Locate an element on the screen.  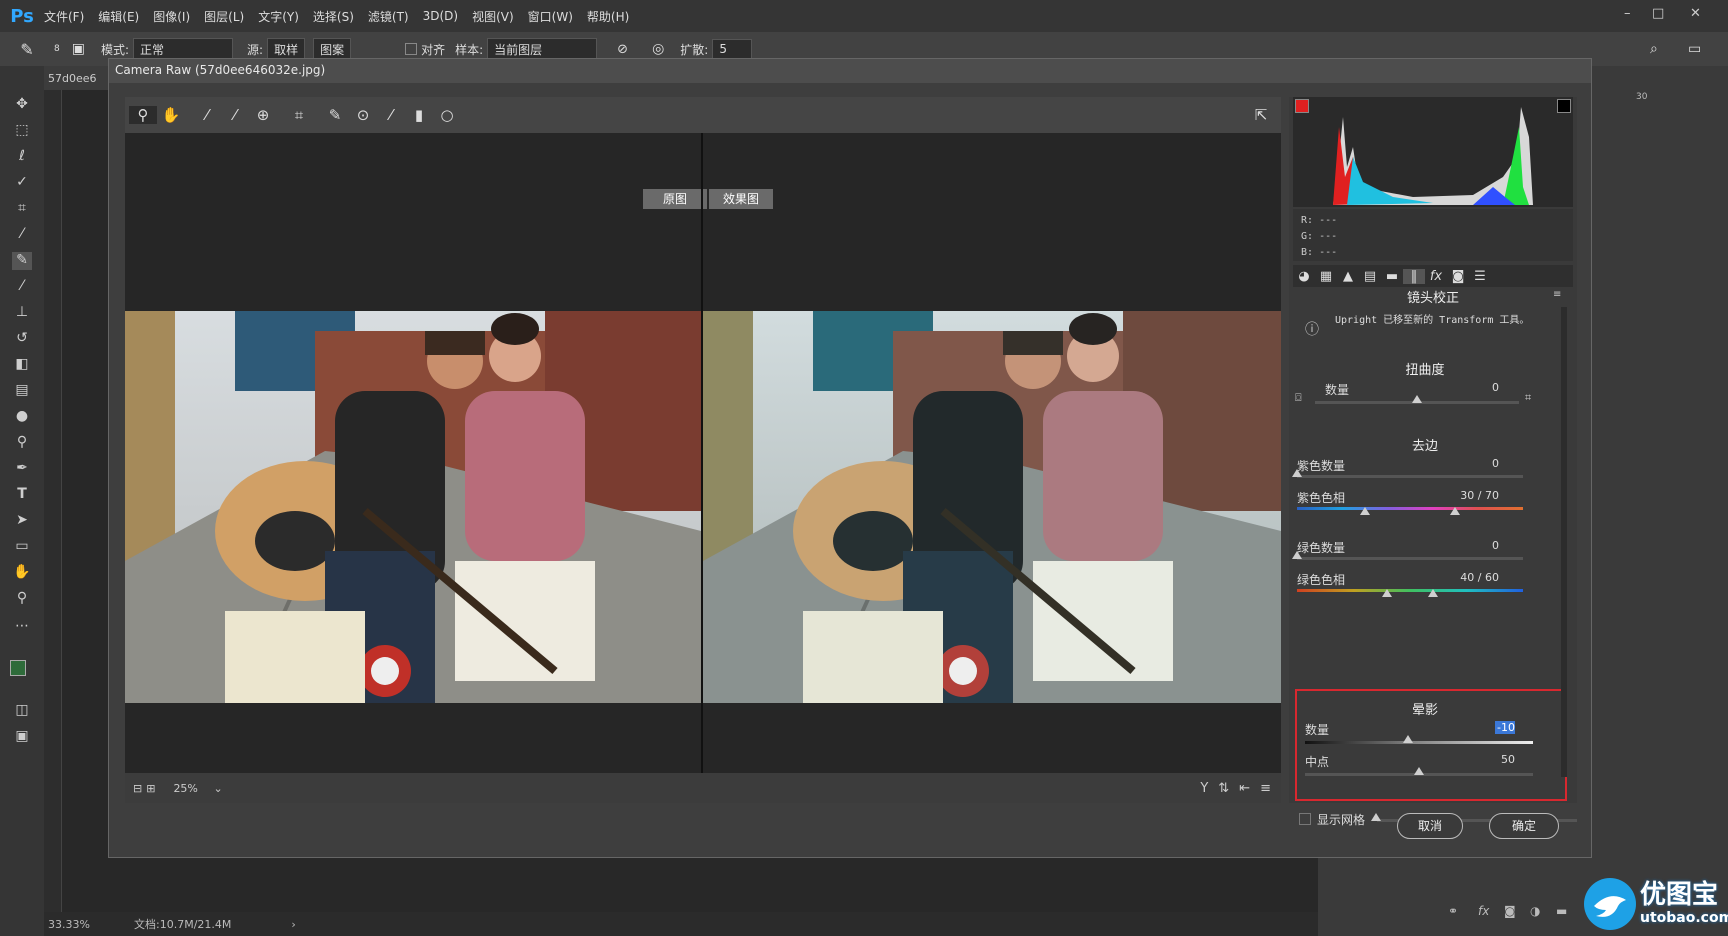
more-tools-icon: ⋯ is located at coordinates (22, 627).